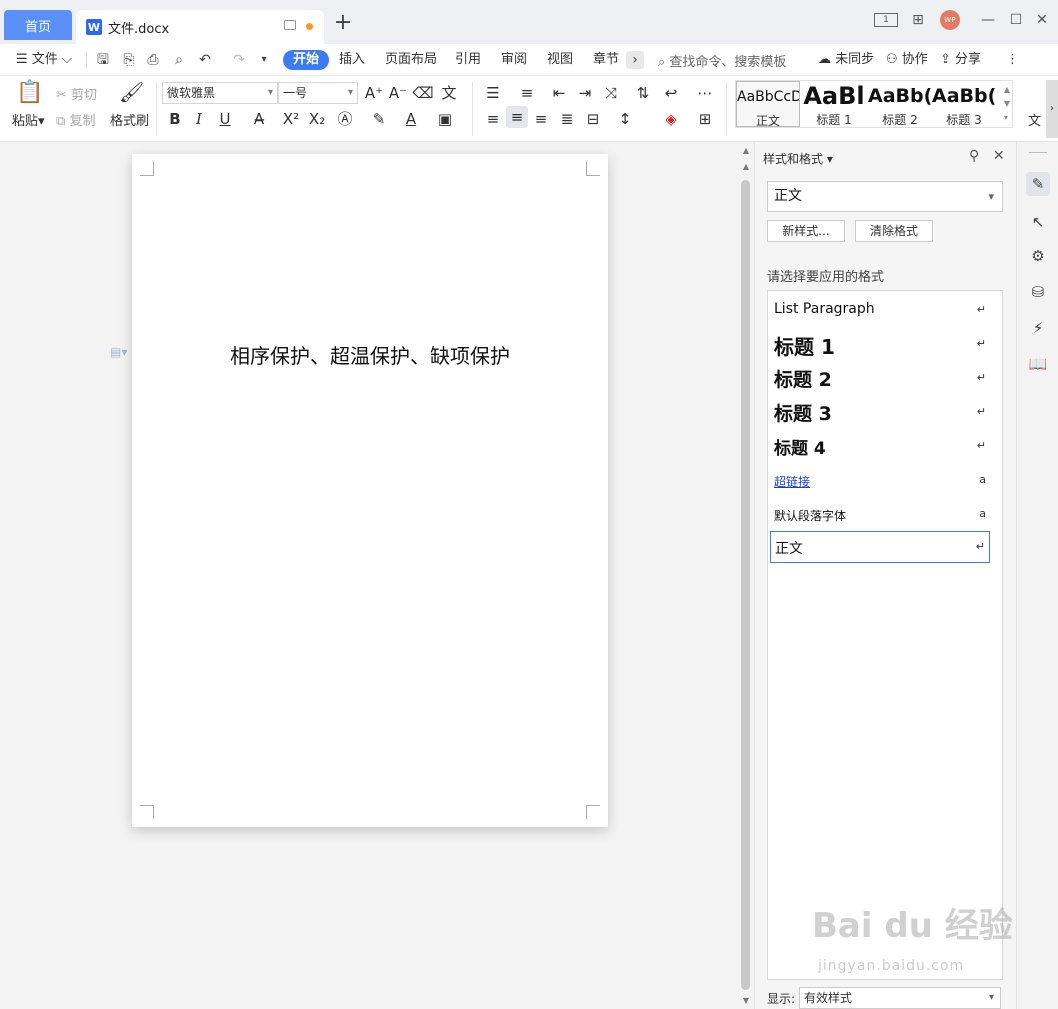 The width and height of the screenshot is (1058, 1009). What do you see at coordinates (398, 93) in the screenshot?
I see `decrease-font-icon: A⁻` at bounding box center [398, 93].